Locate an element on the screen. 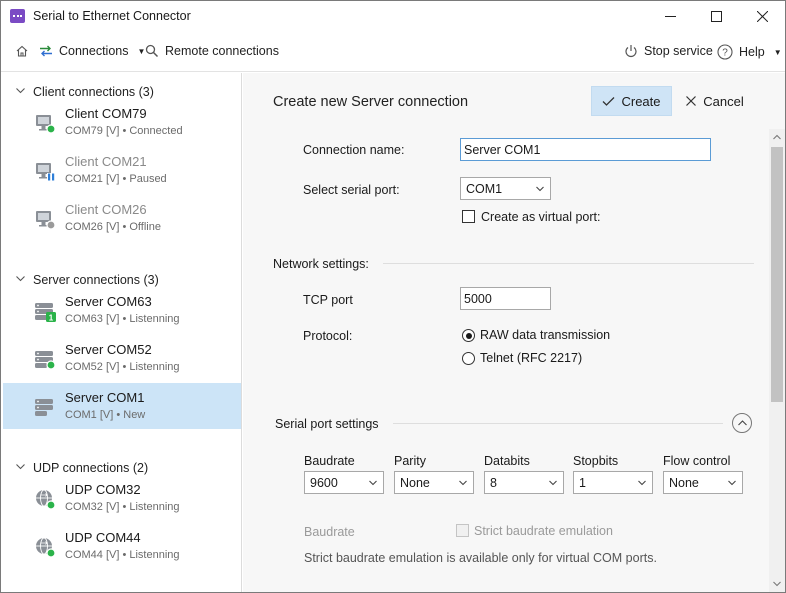  serial-port-select: COM1 is located at coordinates (505, 188).